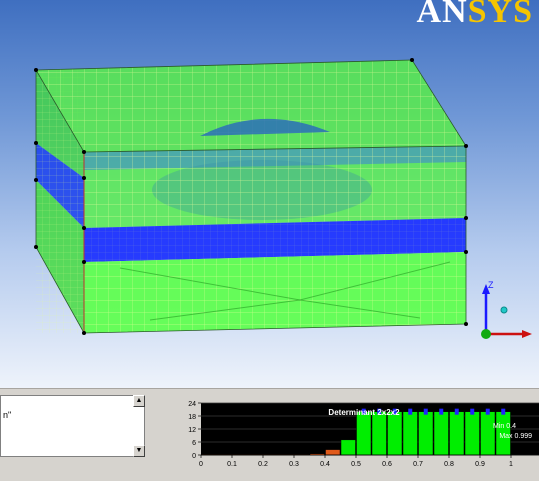 The width and height of the screenshot is (539, 481). Describe the element at coordinates (192, 417) in the screenshot. I see `histogram-y-tick-label: 18` at that location.